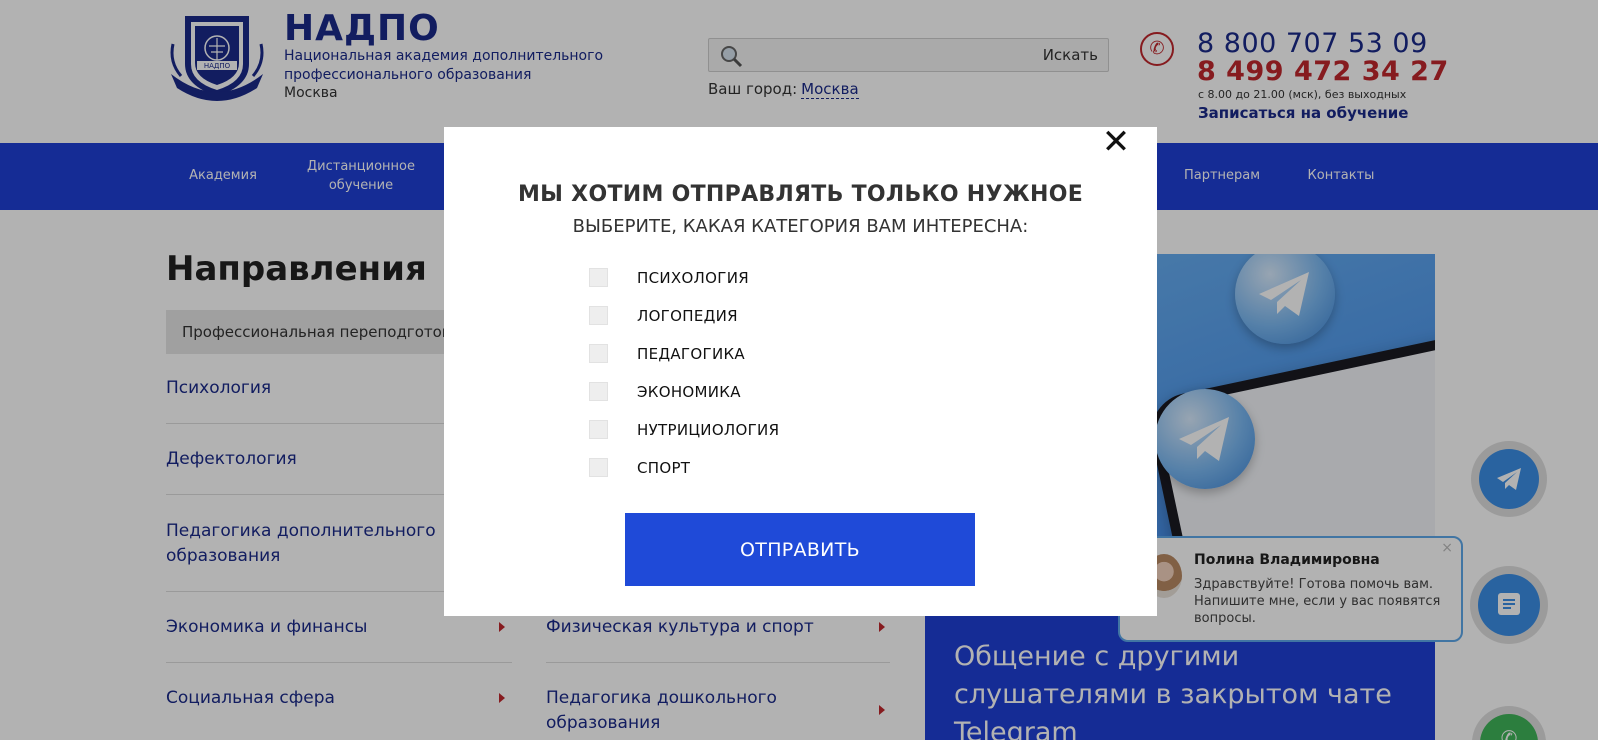  Describe the element at coordinates (800, 226) in the screenshot. I see `modal-subtitle: ВЫБЕРИТЕ, КАКАЯ КАТЕГОРИЯ ВАМ ИНТЕРЕСНА:` at that location.